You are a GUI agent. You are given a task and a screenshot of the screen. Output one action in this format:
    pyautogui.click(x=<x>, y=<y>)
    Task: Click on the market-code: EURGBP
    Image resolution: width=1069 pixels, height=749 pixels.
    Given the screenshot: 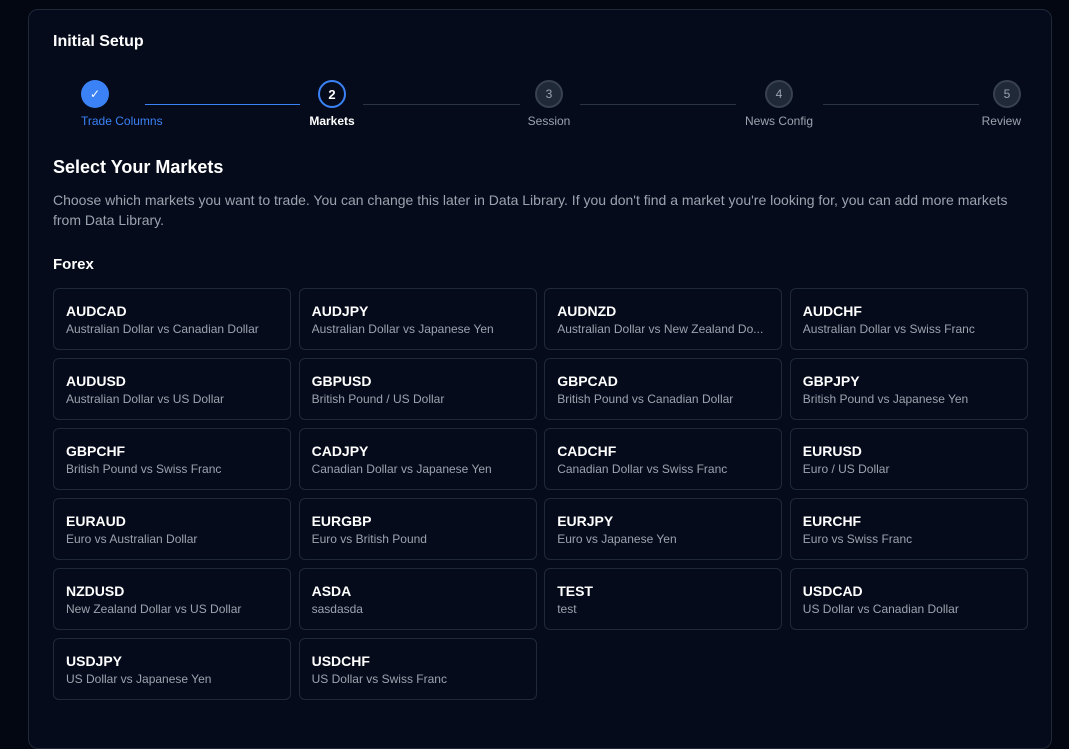 What is the action you would take?
    pyautogui.click(x=341, y=521)
    